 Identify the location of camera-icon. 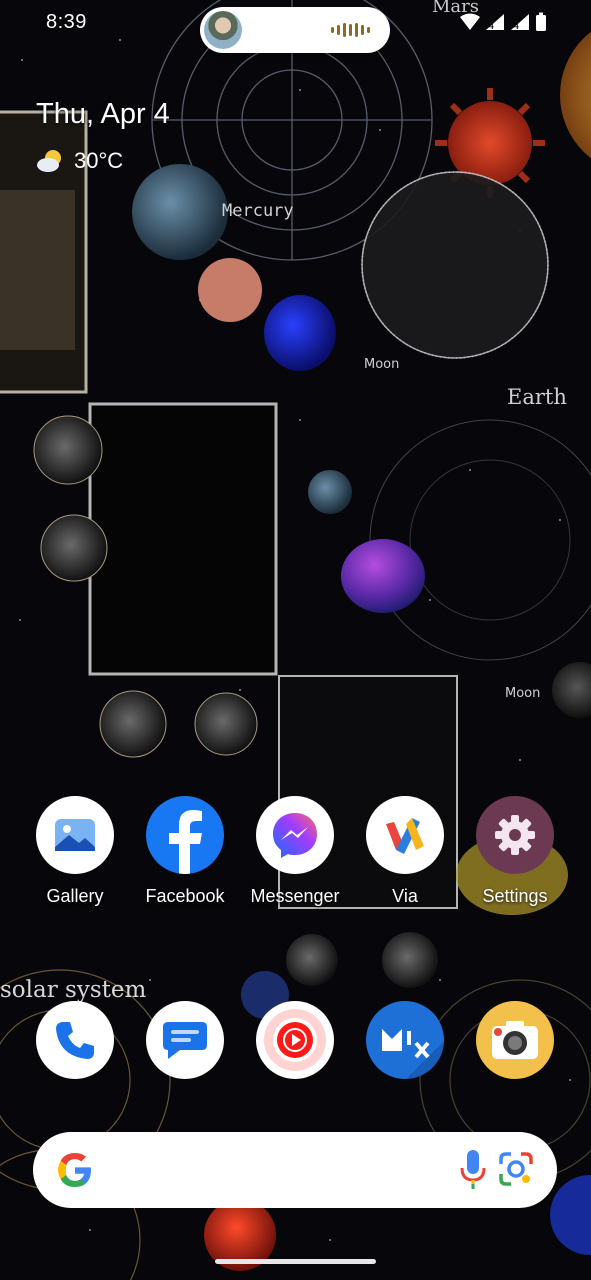
(515, 1040).